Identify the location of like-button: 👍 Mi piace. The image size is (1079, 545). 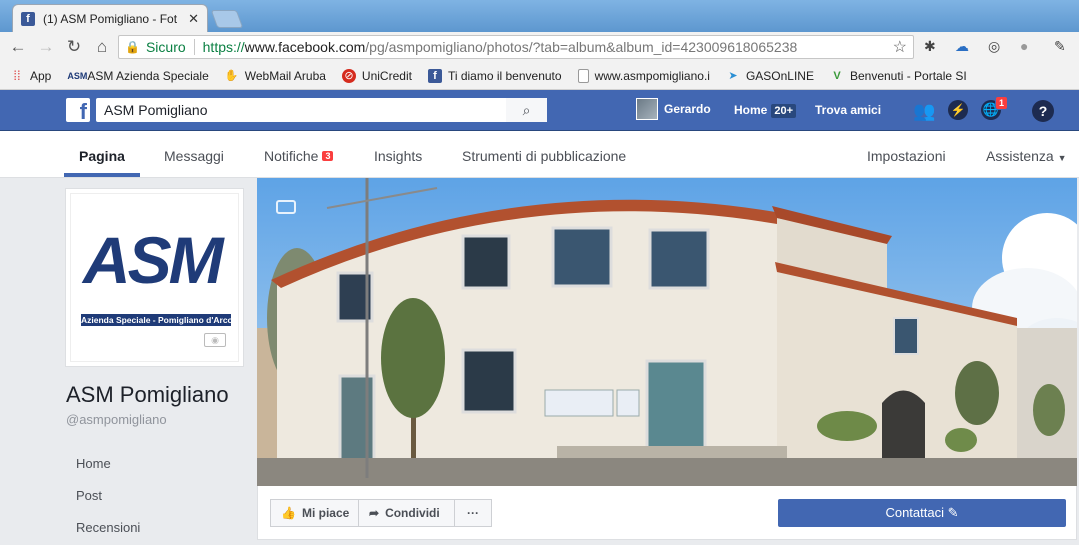
(314, 513).